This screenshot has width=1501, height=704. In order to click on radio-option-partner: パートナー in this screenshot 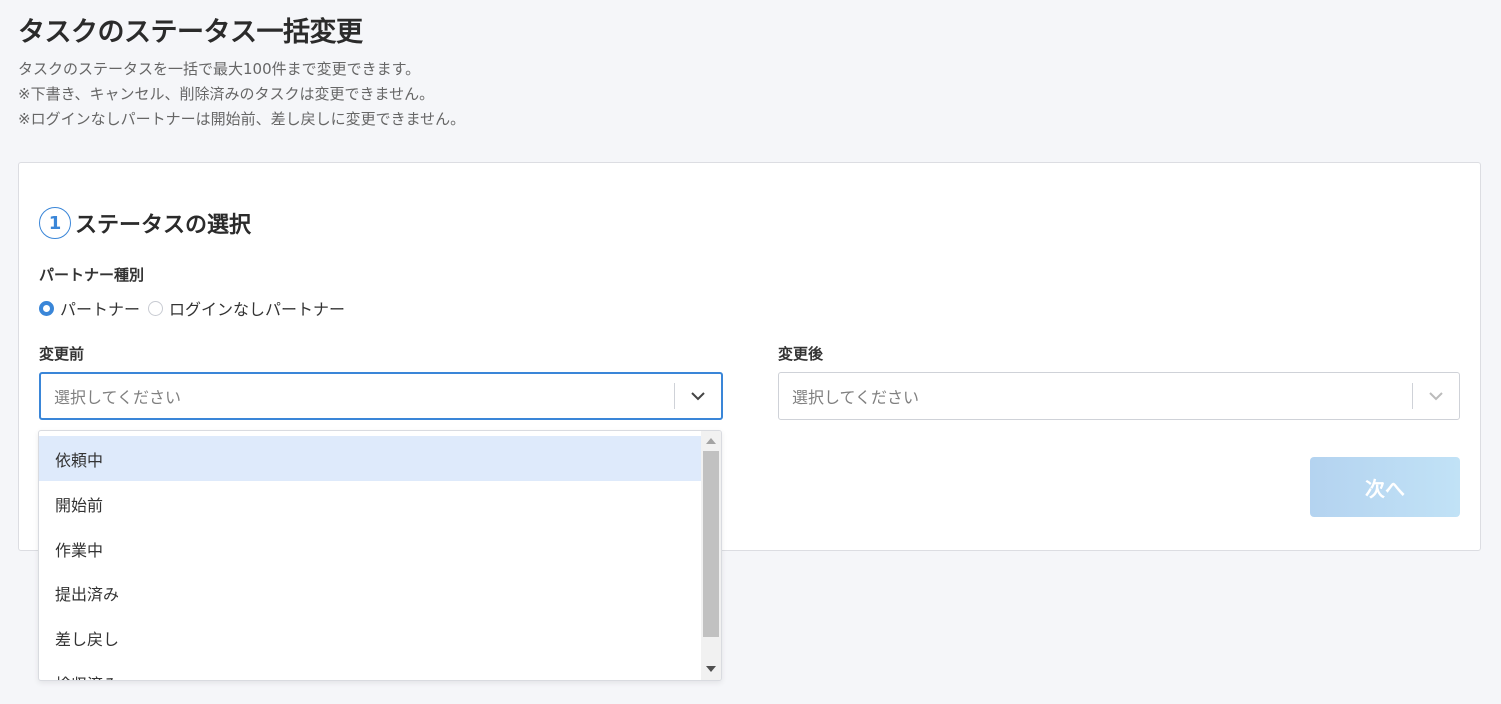, I will do `click(89, 308)`.